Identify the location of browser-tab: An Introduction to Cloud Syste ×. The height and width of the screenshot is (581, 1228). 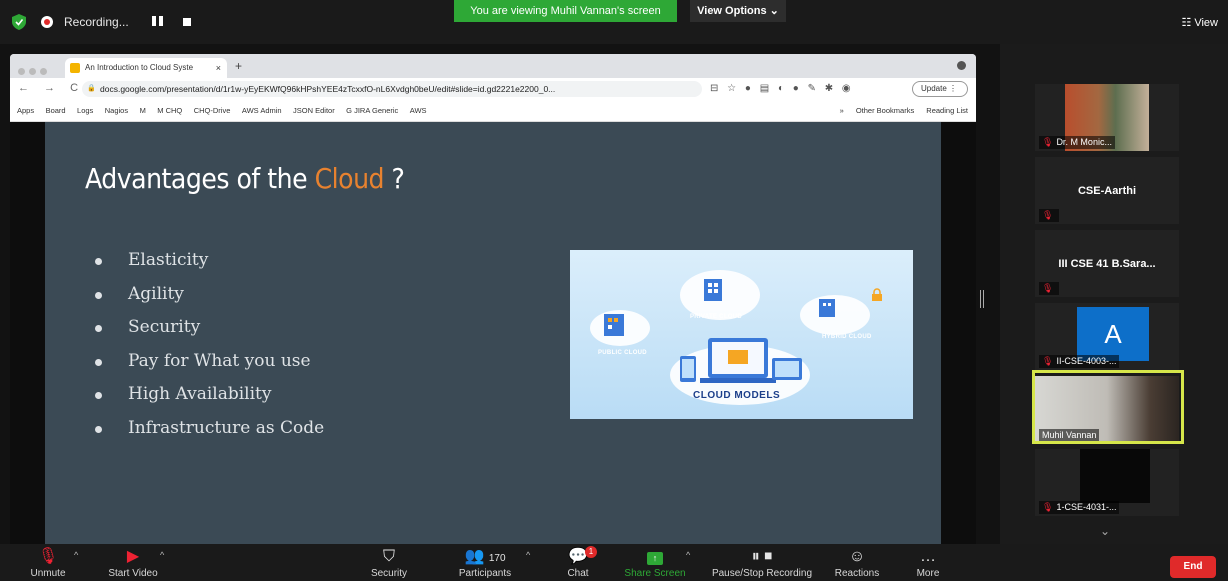
(146, 68).